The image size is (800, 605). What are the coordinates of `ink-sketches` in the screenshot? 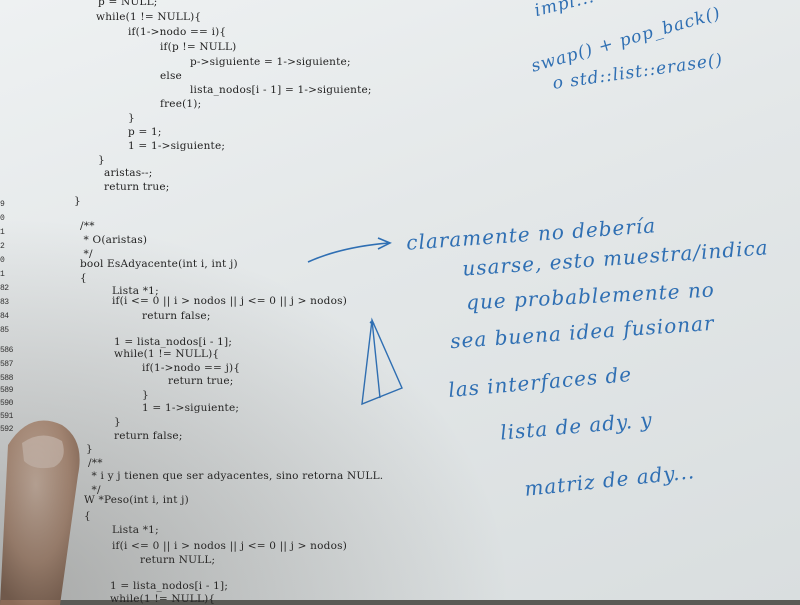 It's located at (355, 321).